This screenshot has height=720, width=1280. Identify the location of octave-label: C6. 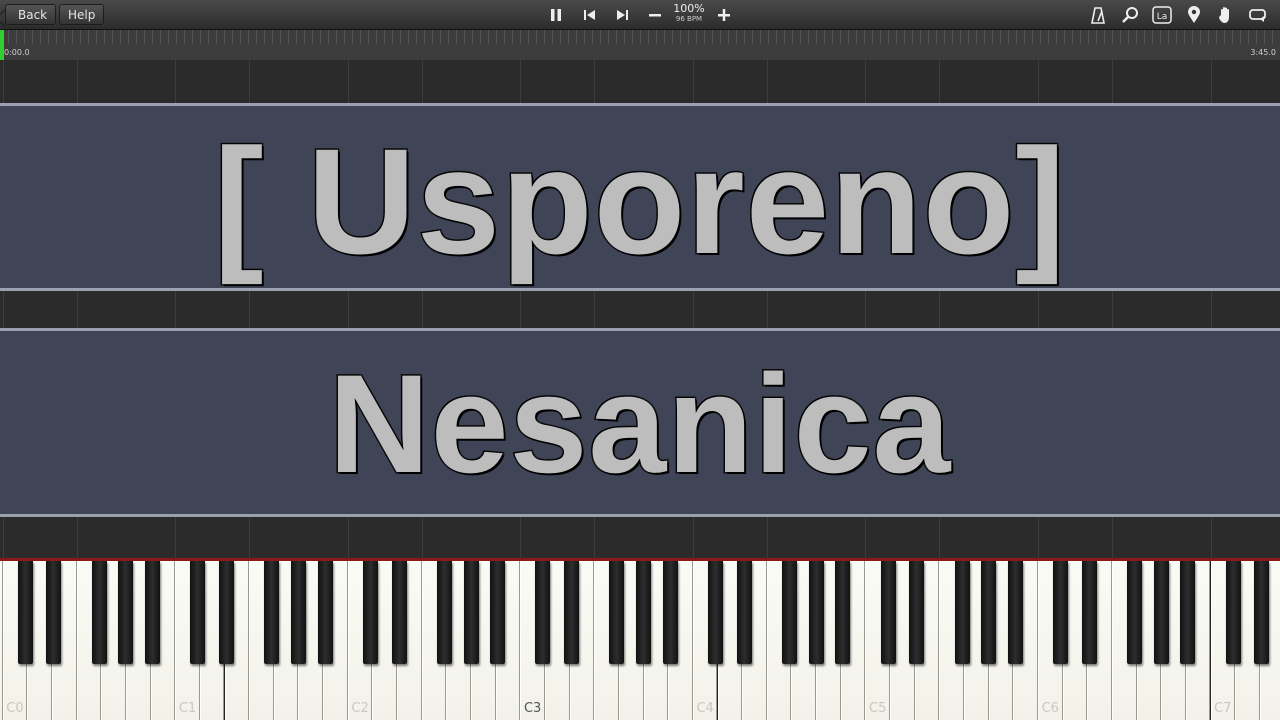
(1050, 708).